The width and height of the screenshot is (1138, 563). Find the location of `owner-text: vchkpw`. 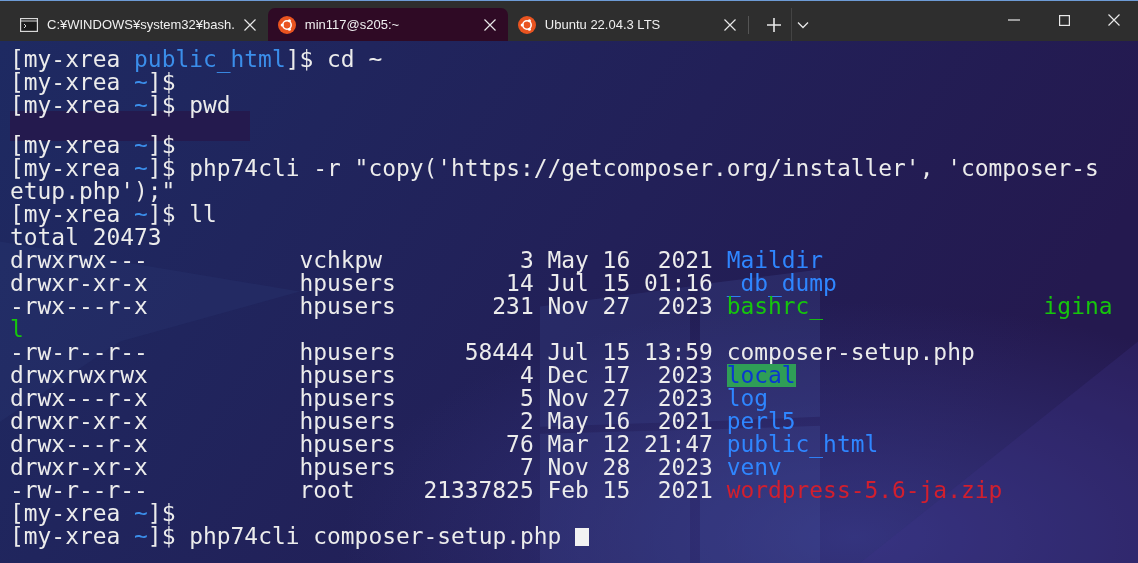

owner-text: vchkpw is located at coordinates (341, 260).